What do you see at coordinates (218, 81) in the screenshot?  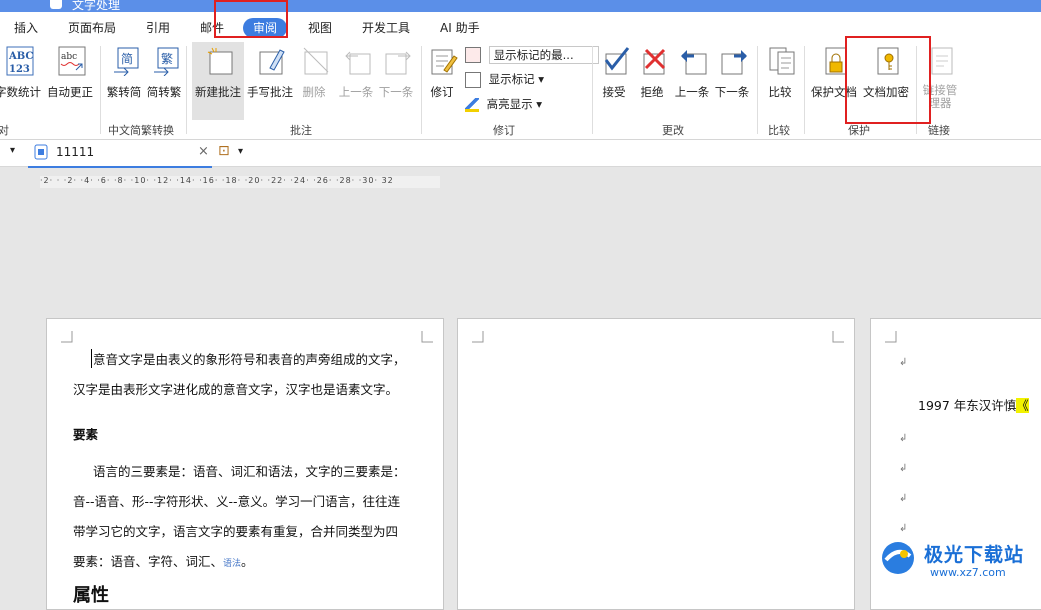 I see `new-comment-button: 新建批注` at bounding box center [218, 81].